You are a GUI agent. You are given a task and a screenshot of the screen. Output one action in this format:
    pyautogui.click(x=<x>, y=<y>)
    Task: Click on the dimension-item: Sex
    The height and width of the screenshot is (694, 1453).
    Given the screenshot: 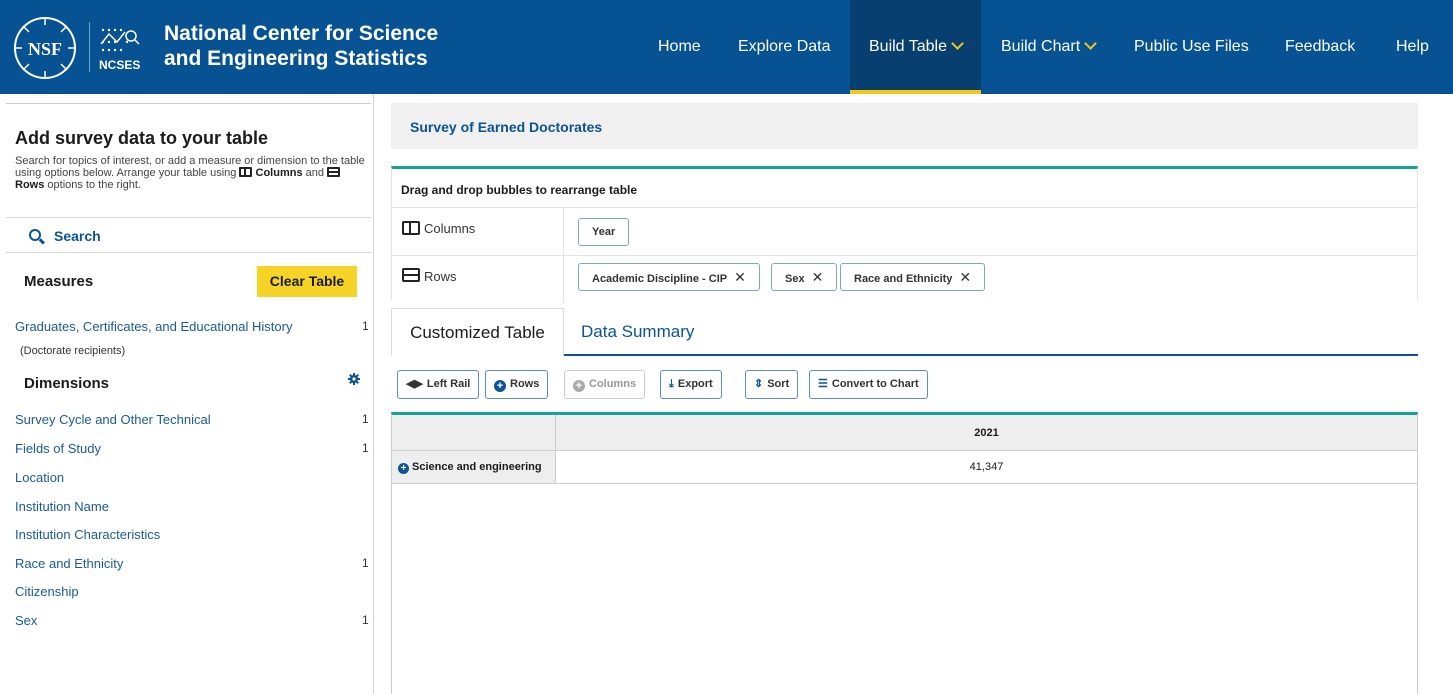 What is the action you would take?
    pyautogui.click(x=26, y=620)
    